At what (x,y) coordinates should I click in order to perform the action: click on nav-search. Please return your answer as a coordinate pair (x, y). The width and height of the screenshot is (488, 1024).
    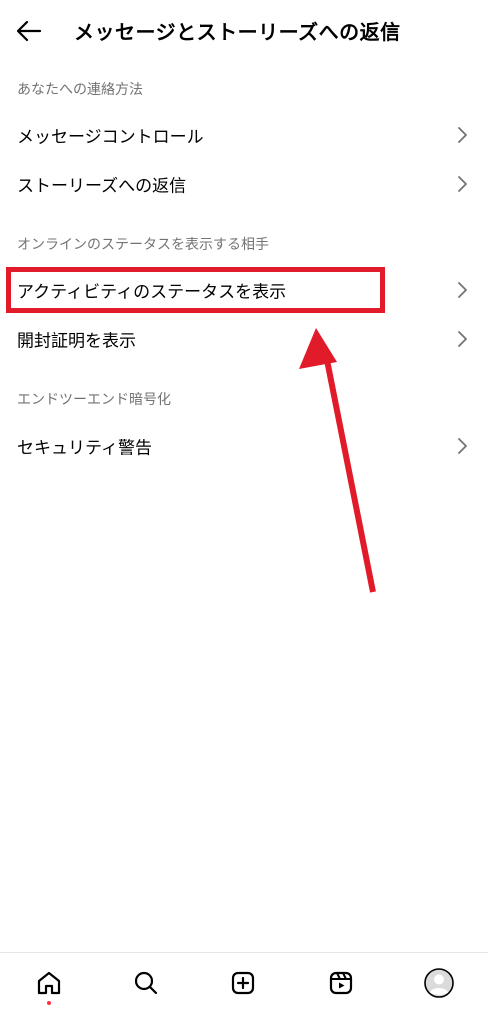
    Looking at the image, I should click on (146, 983).